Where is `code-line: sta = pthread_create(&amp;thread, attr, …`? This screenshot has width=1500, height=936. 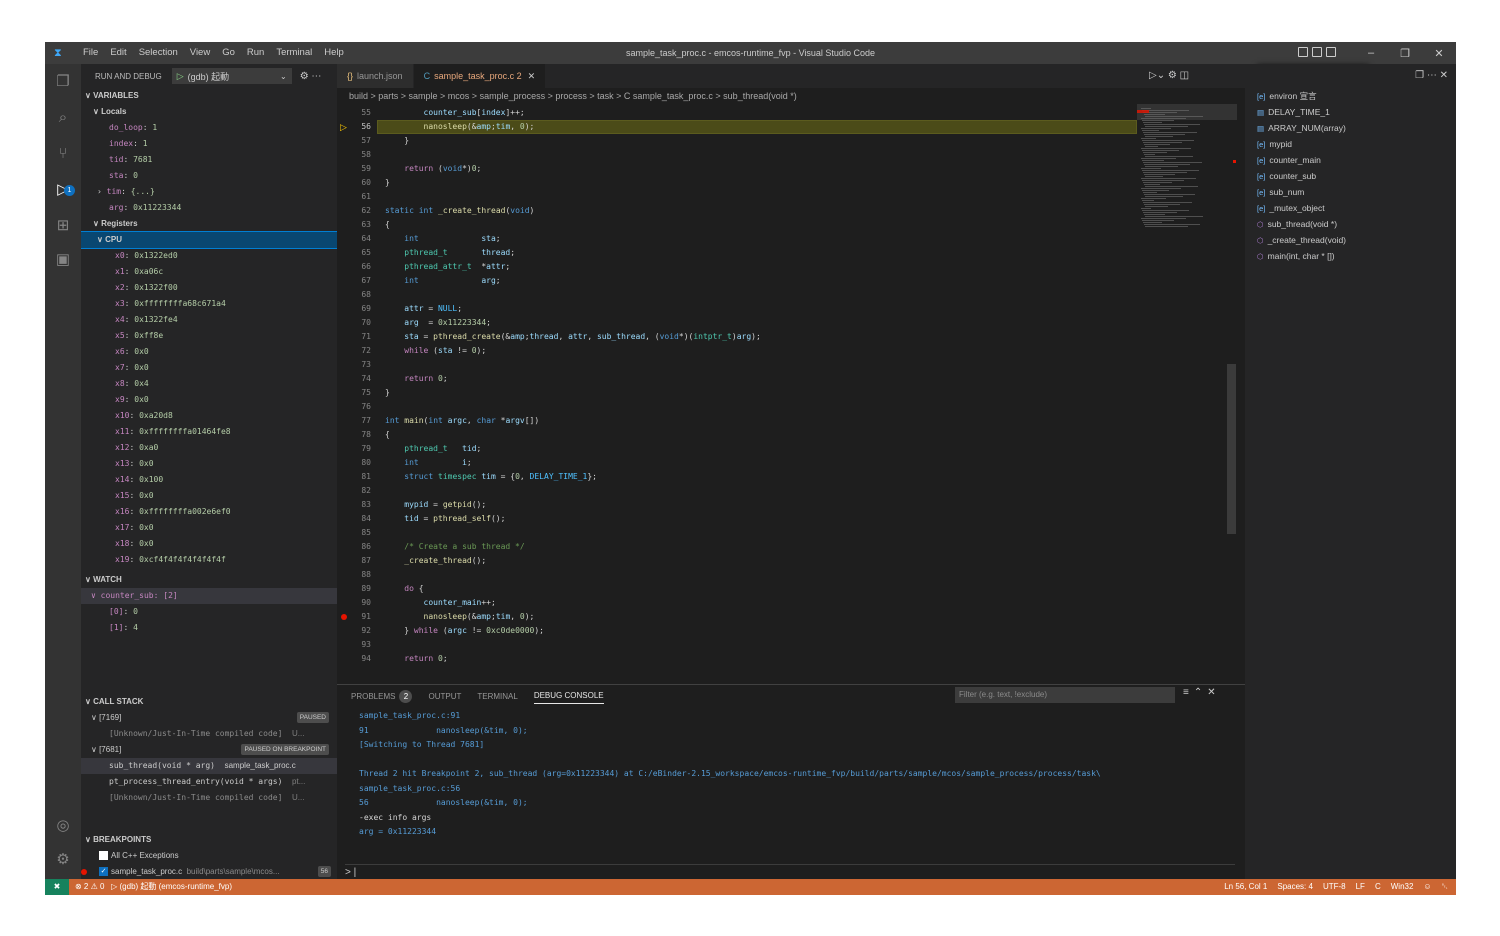 code-line: sta = pthread_create(&amp;thread, attr, … is located at coordinates (573, 337).